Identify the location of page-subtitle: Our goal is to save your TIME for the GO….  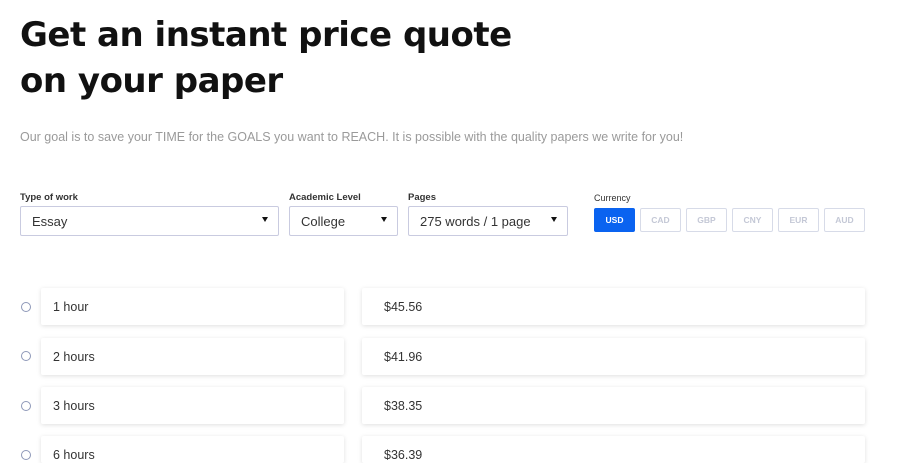
(352, 137).